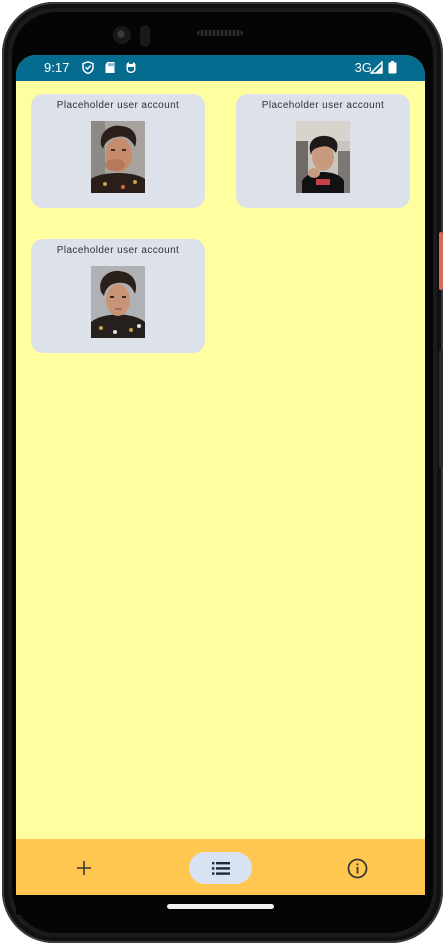 The image size is (447, 947). Describe the element at coordinates (441, 261) in the screenshot. I see `power-button` at that location.